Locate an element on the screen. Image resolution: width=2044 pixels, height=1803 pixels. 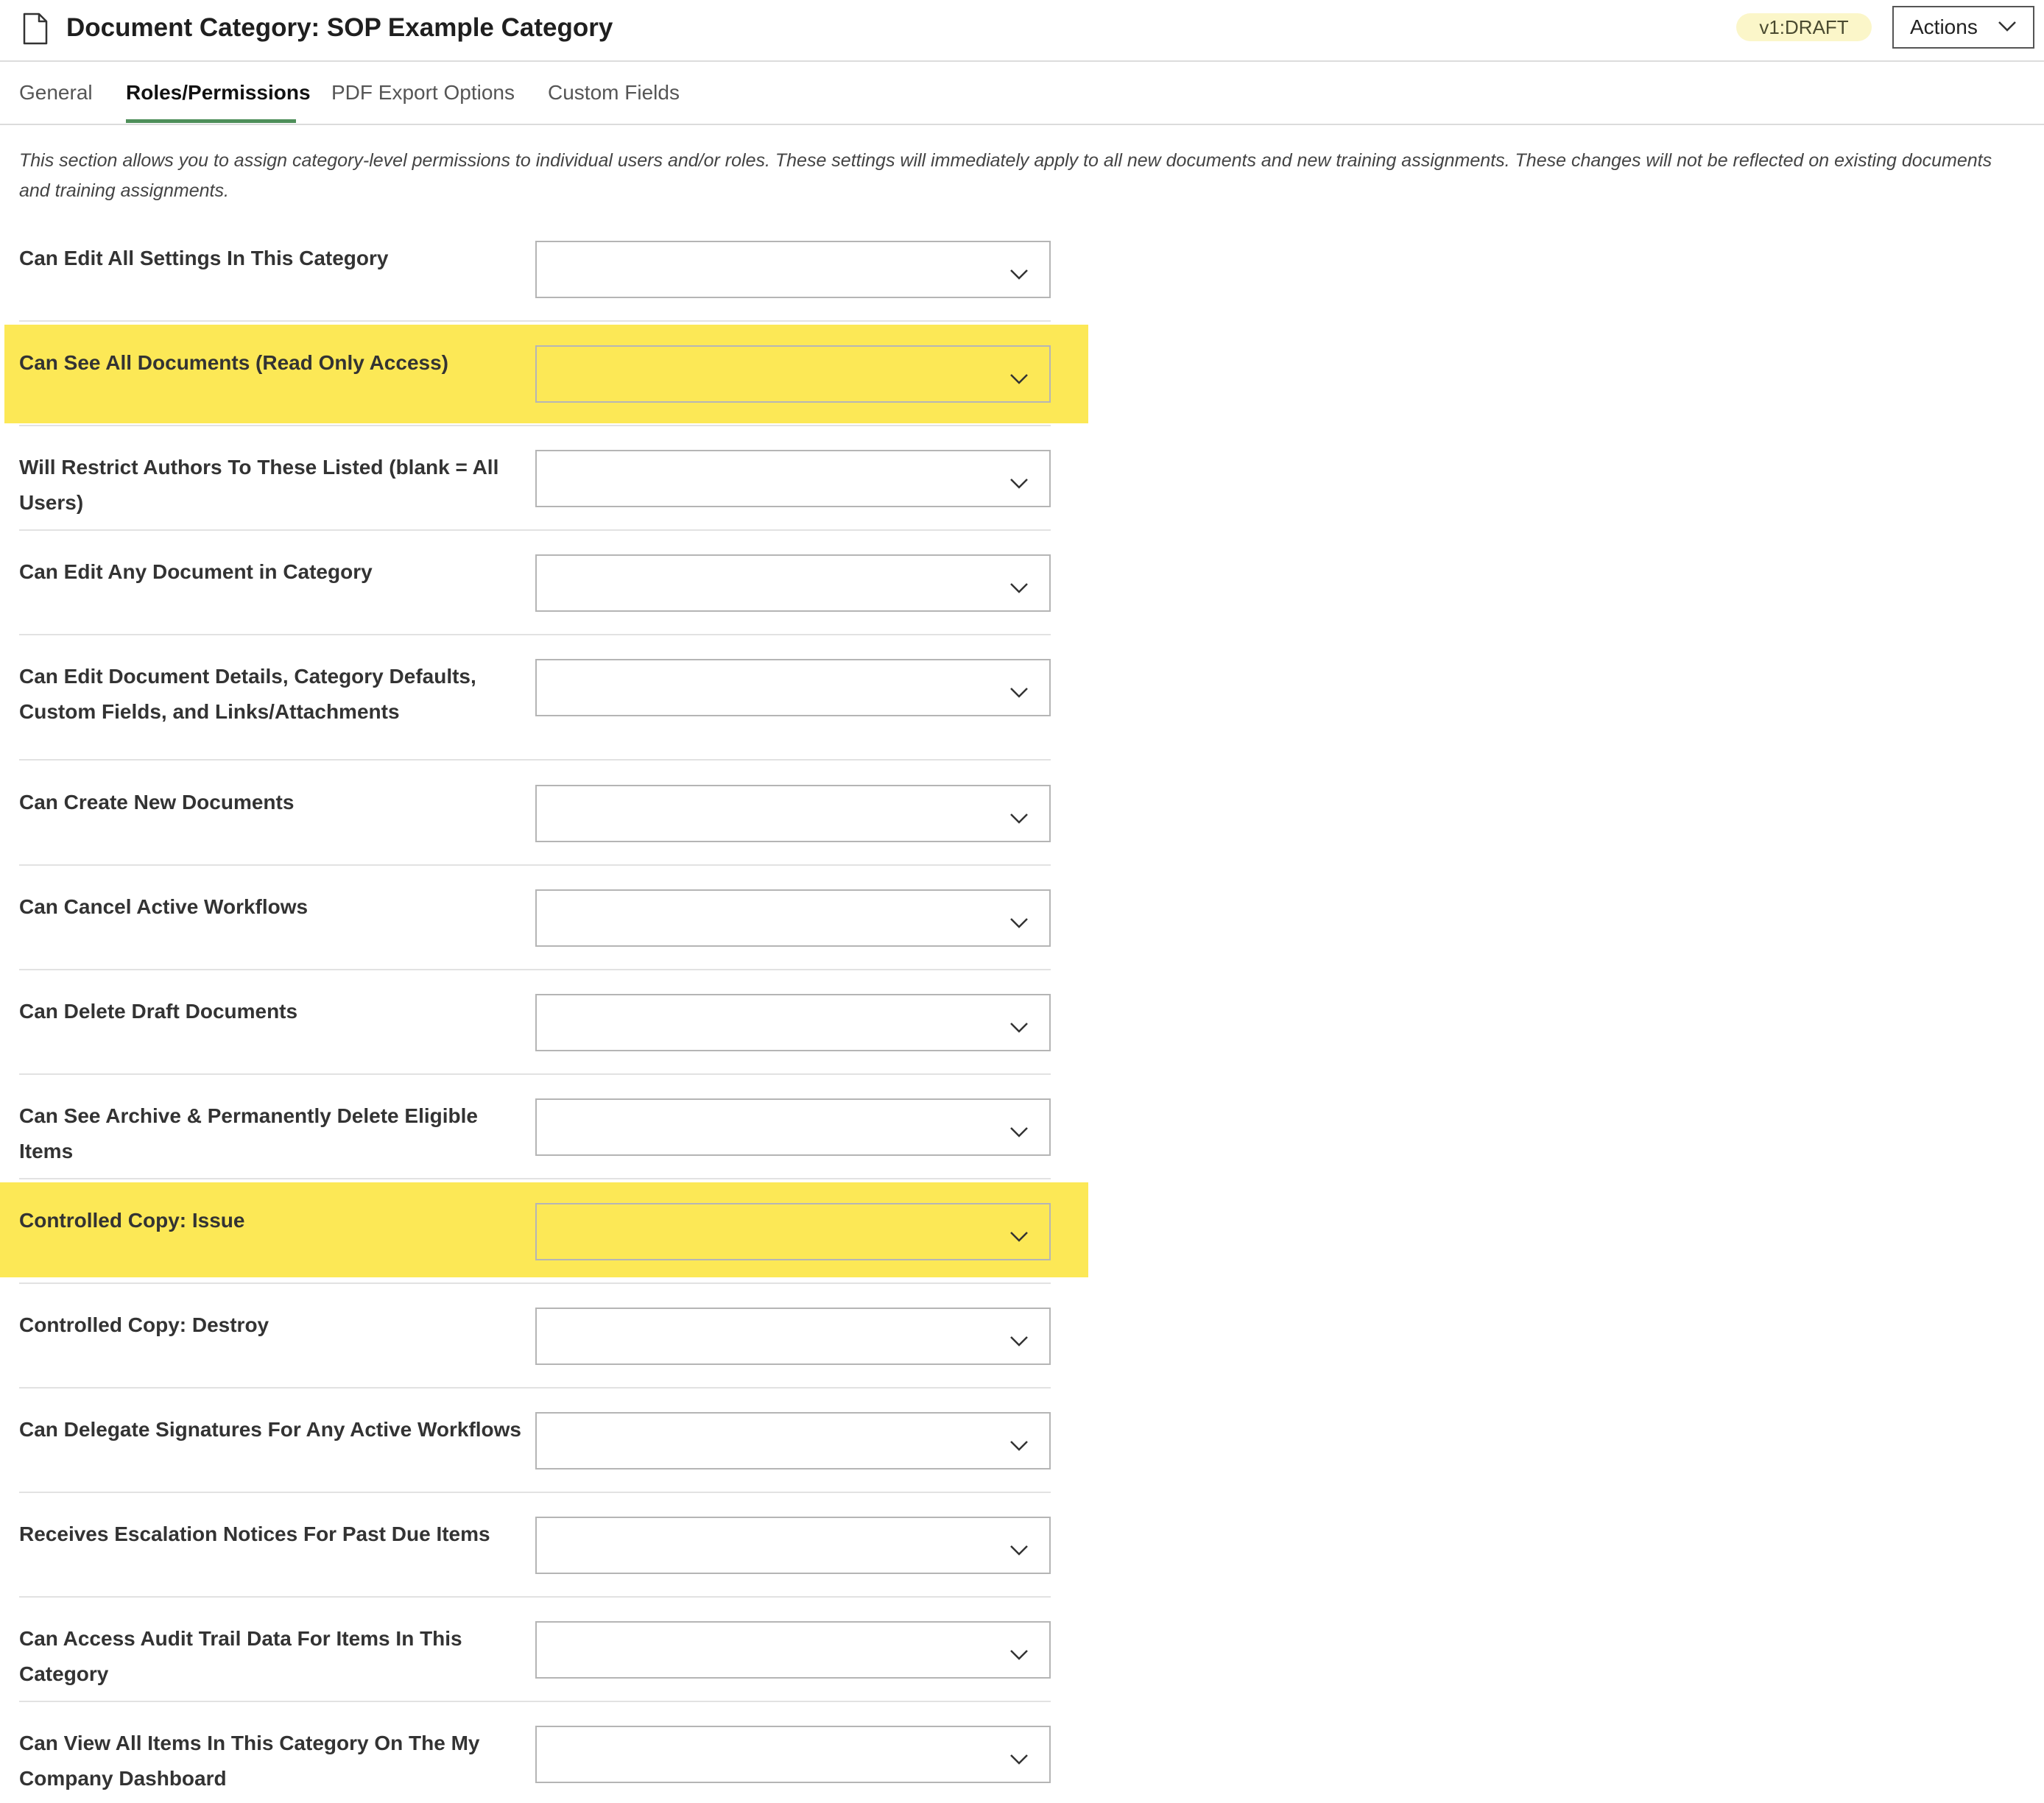
page-title: Document Category: SOP Example Category is located at coordinates (339, 27).